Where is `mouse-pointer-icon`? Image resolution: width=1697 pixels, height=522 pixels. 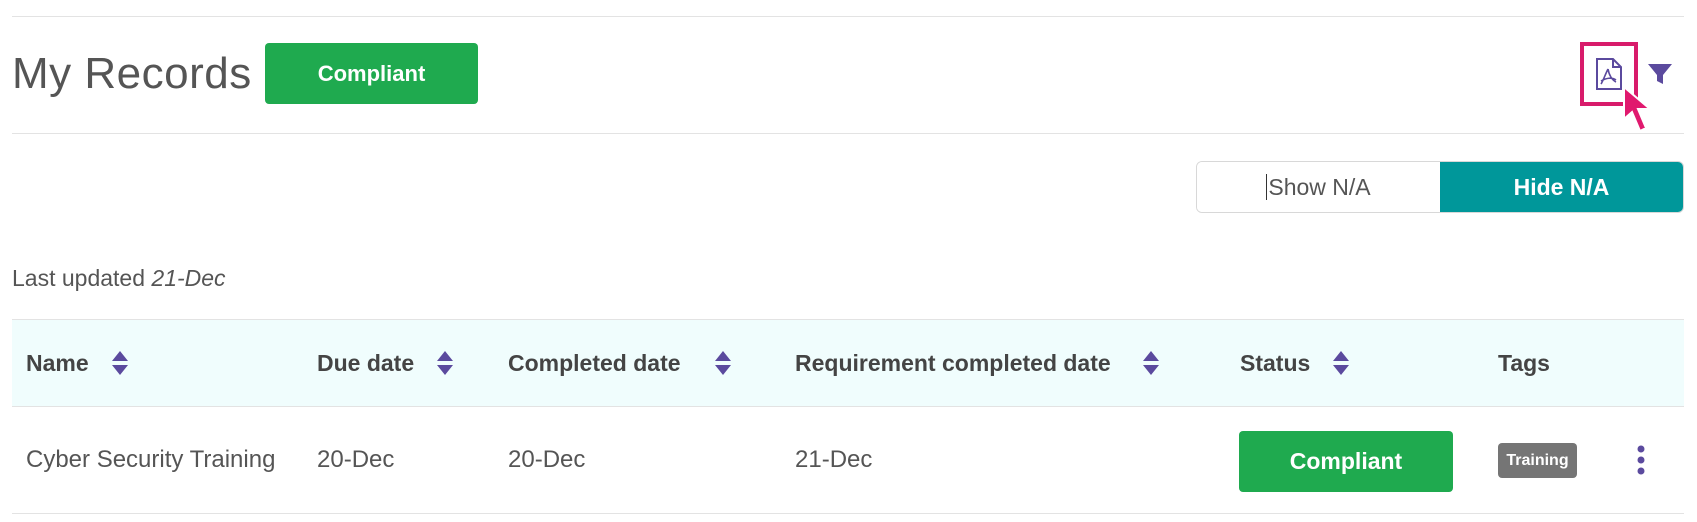
mouse-pointer-icon is located at coordinates (1638, 109).